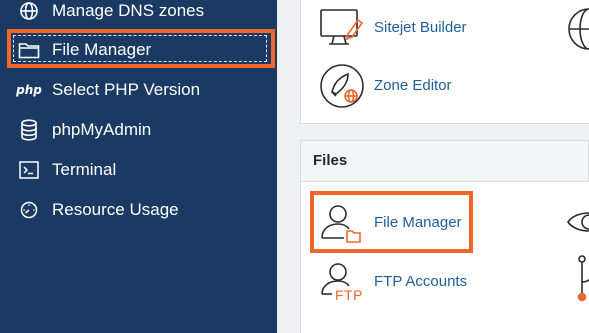 Image resolution: width=589 pixels, height=333 pixels. Describe the element at coordinates (102, 129) in the screenshot. I see `sidebar-item-label: phpMyAdmin` at that location.